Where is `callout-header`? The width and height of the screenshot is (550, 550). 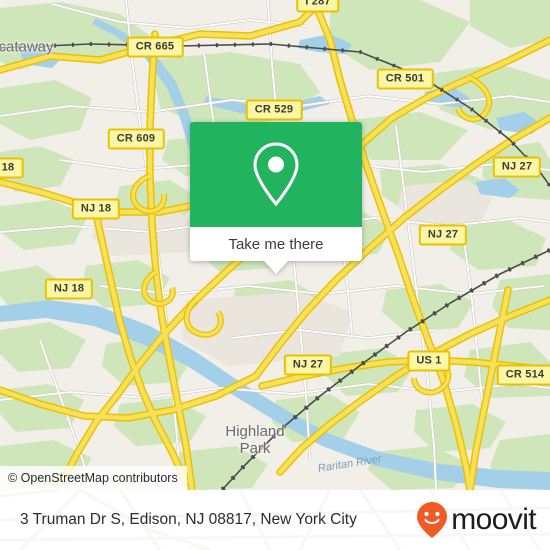 callout-header is located at coordinates (276, 174).